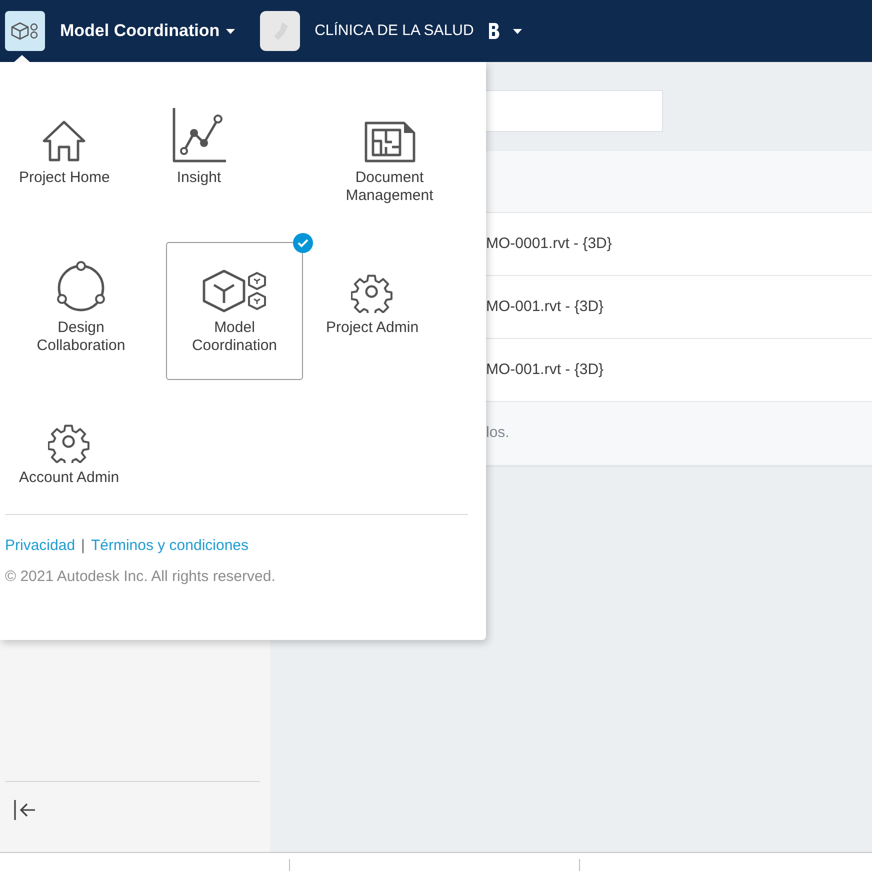 Image resolution: width=872 pixels, height=873 pixels. I want to click on b-logo-icon, so click(493, 31).